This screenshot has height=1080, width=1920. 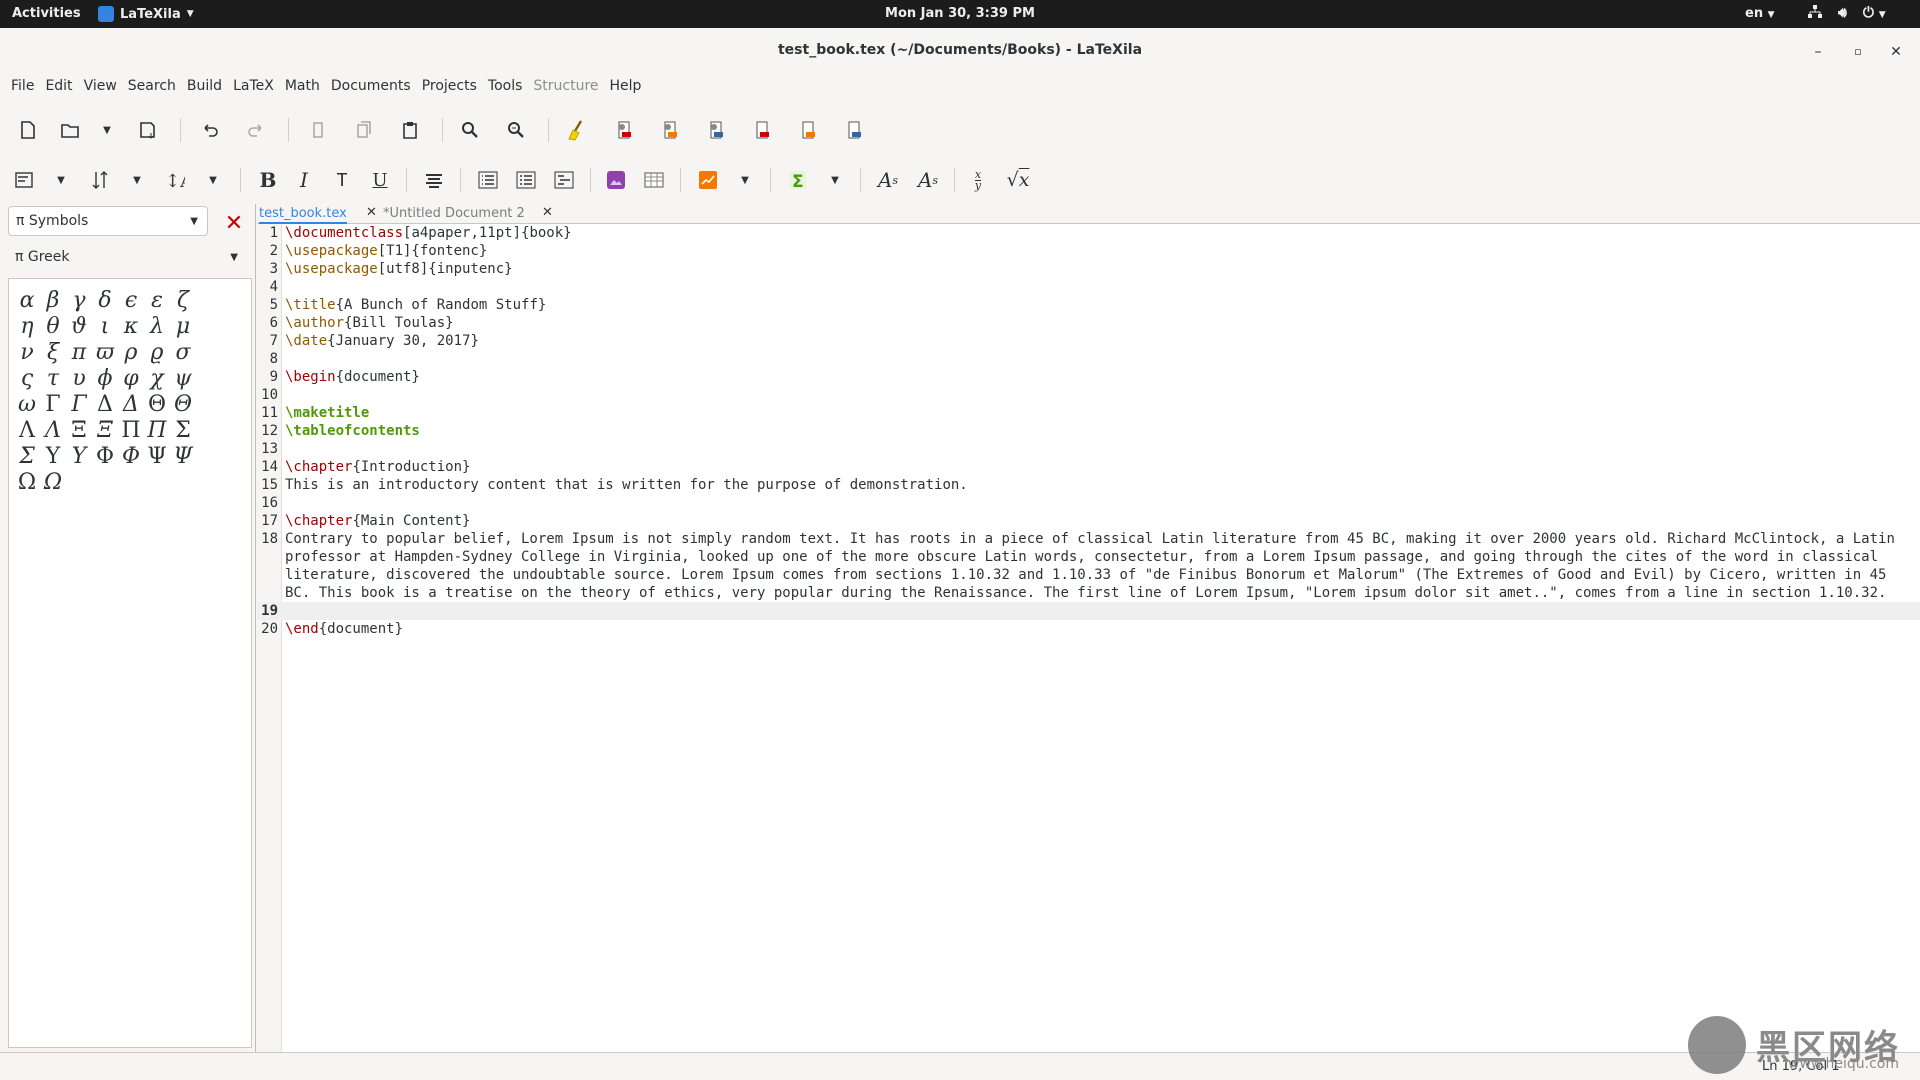 What do you see at coordinates (64, 87) in the screenshot?
I see `menu-edit: Edit` at bounding box center [64, 87].